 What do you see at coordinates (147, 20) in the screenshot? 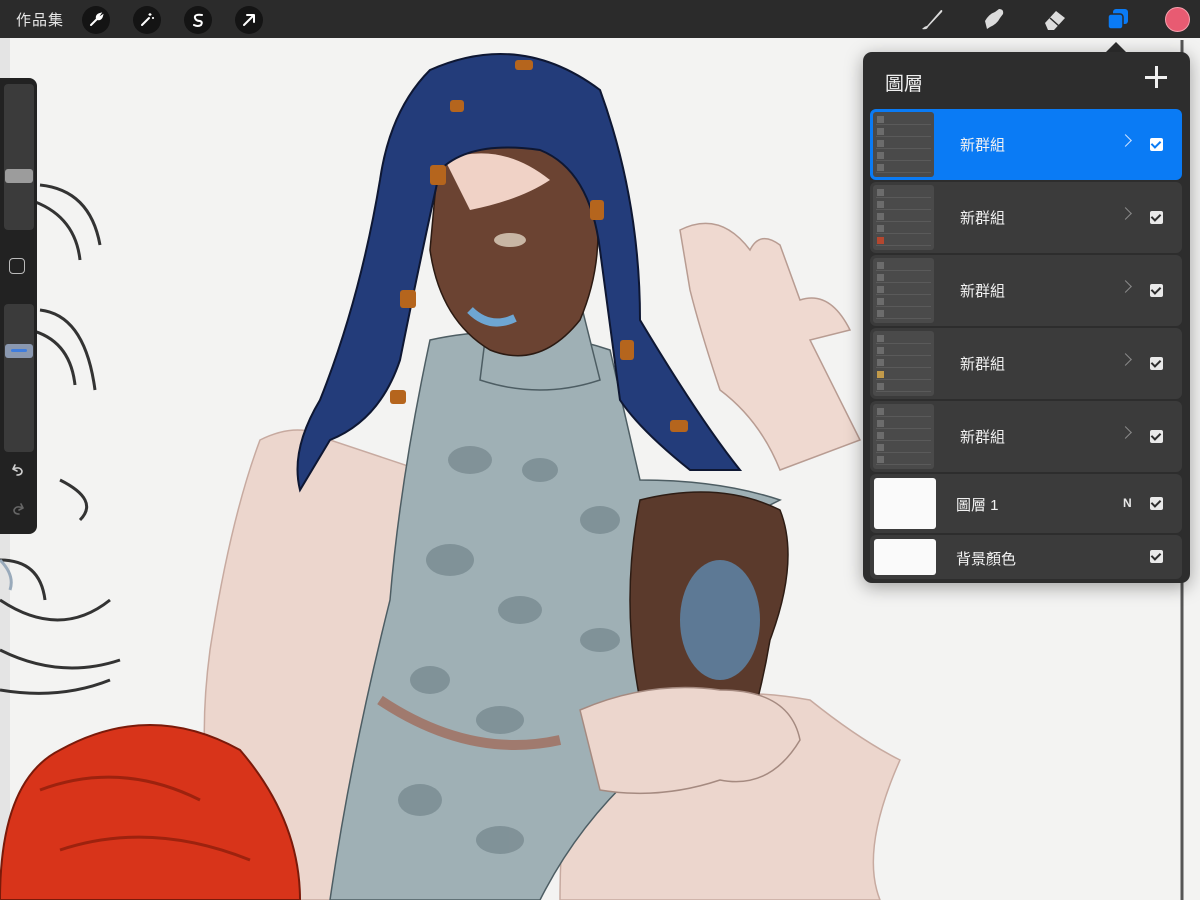
I see `magic-wand-icon` at bounding box center [147, 20].